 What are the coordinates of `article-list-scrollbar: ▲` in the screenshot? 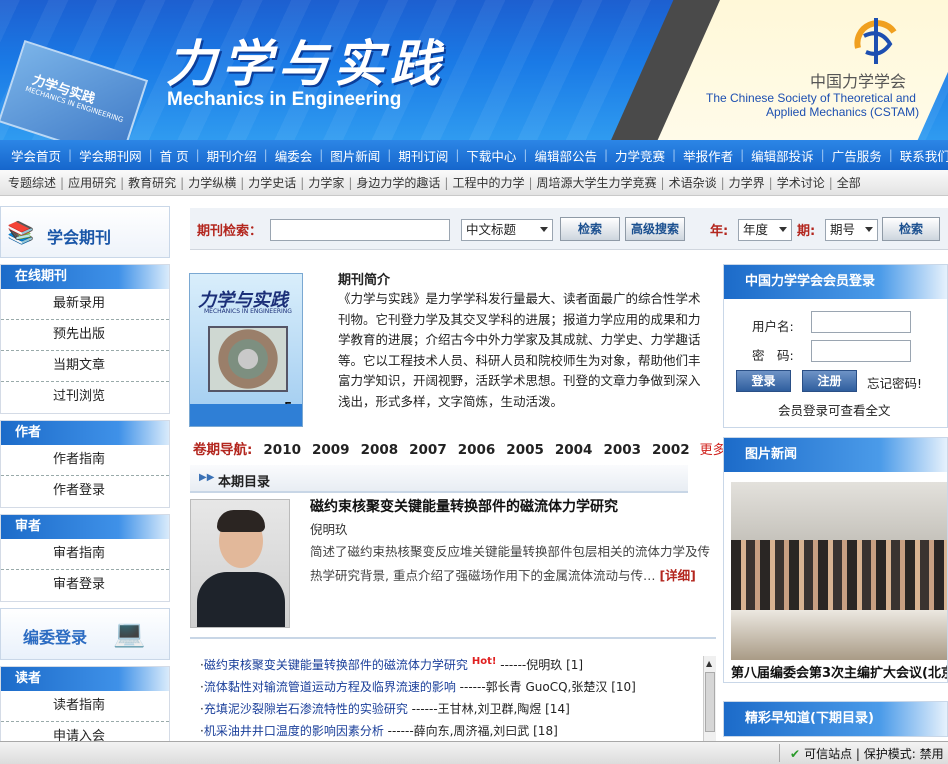 It's located at (709, 701).